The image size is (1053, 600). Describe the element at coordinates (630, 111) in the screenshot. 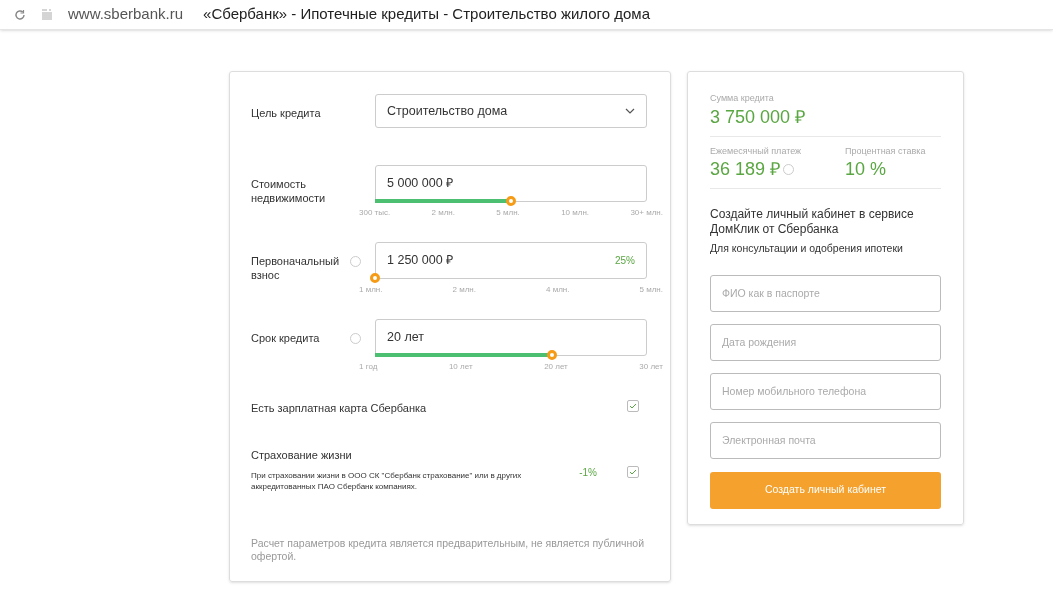

I see `chevron-down-icon` at that location.